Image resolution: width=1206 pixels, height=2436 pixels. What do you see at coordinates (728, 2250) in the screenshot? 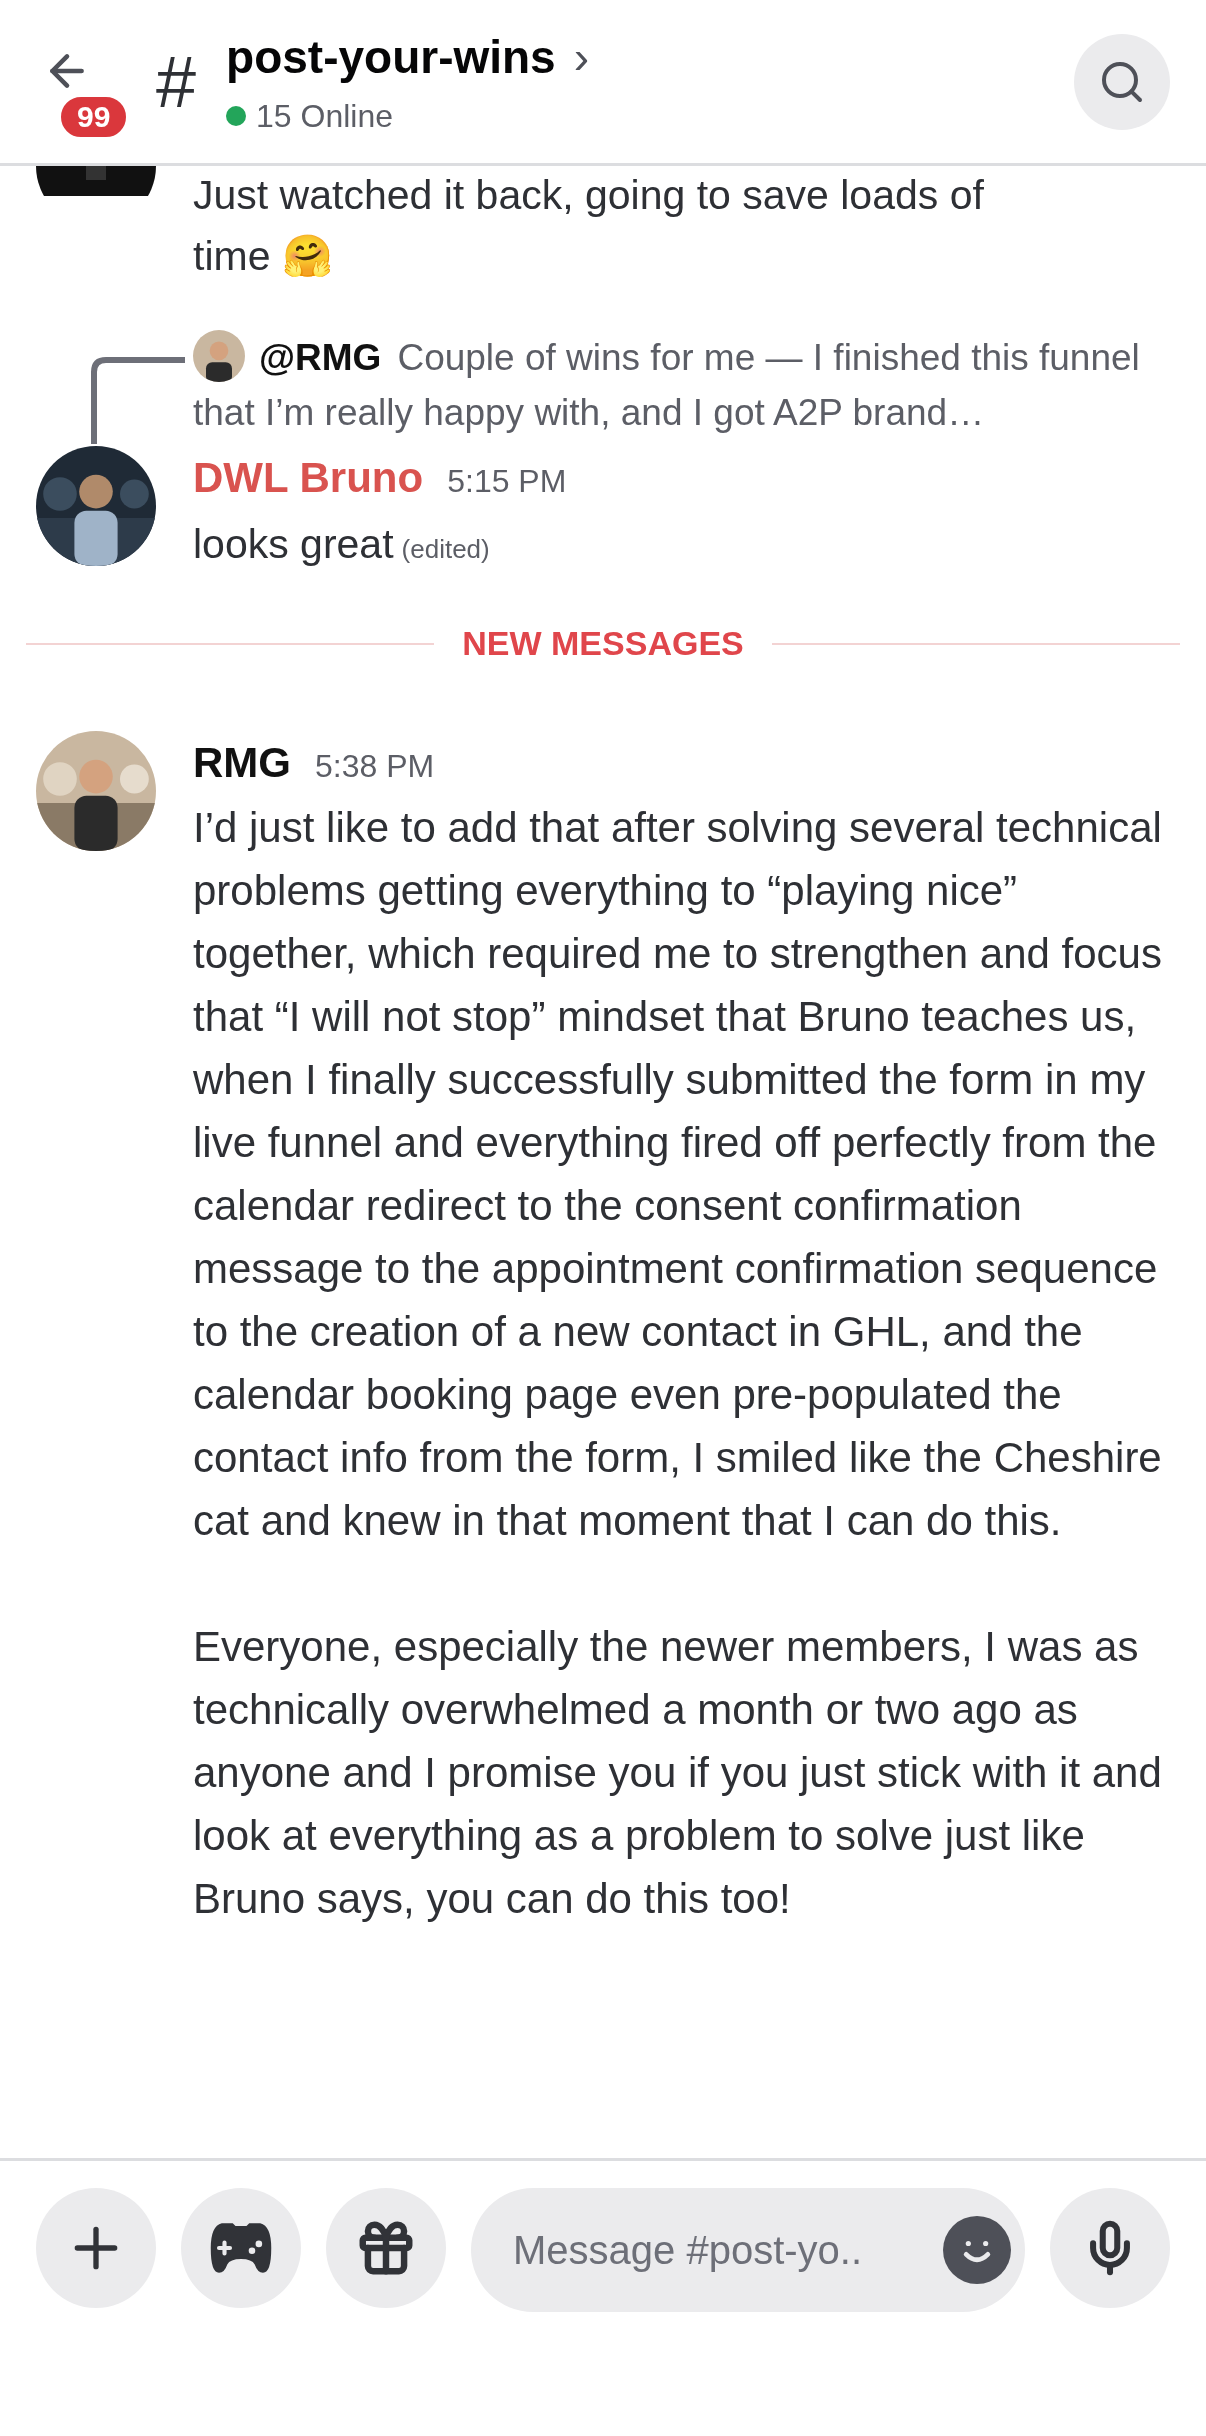
I see `message-input: Message #post-yo..` at bounding box center [728, 2250].